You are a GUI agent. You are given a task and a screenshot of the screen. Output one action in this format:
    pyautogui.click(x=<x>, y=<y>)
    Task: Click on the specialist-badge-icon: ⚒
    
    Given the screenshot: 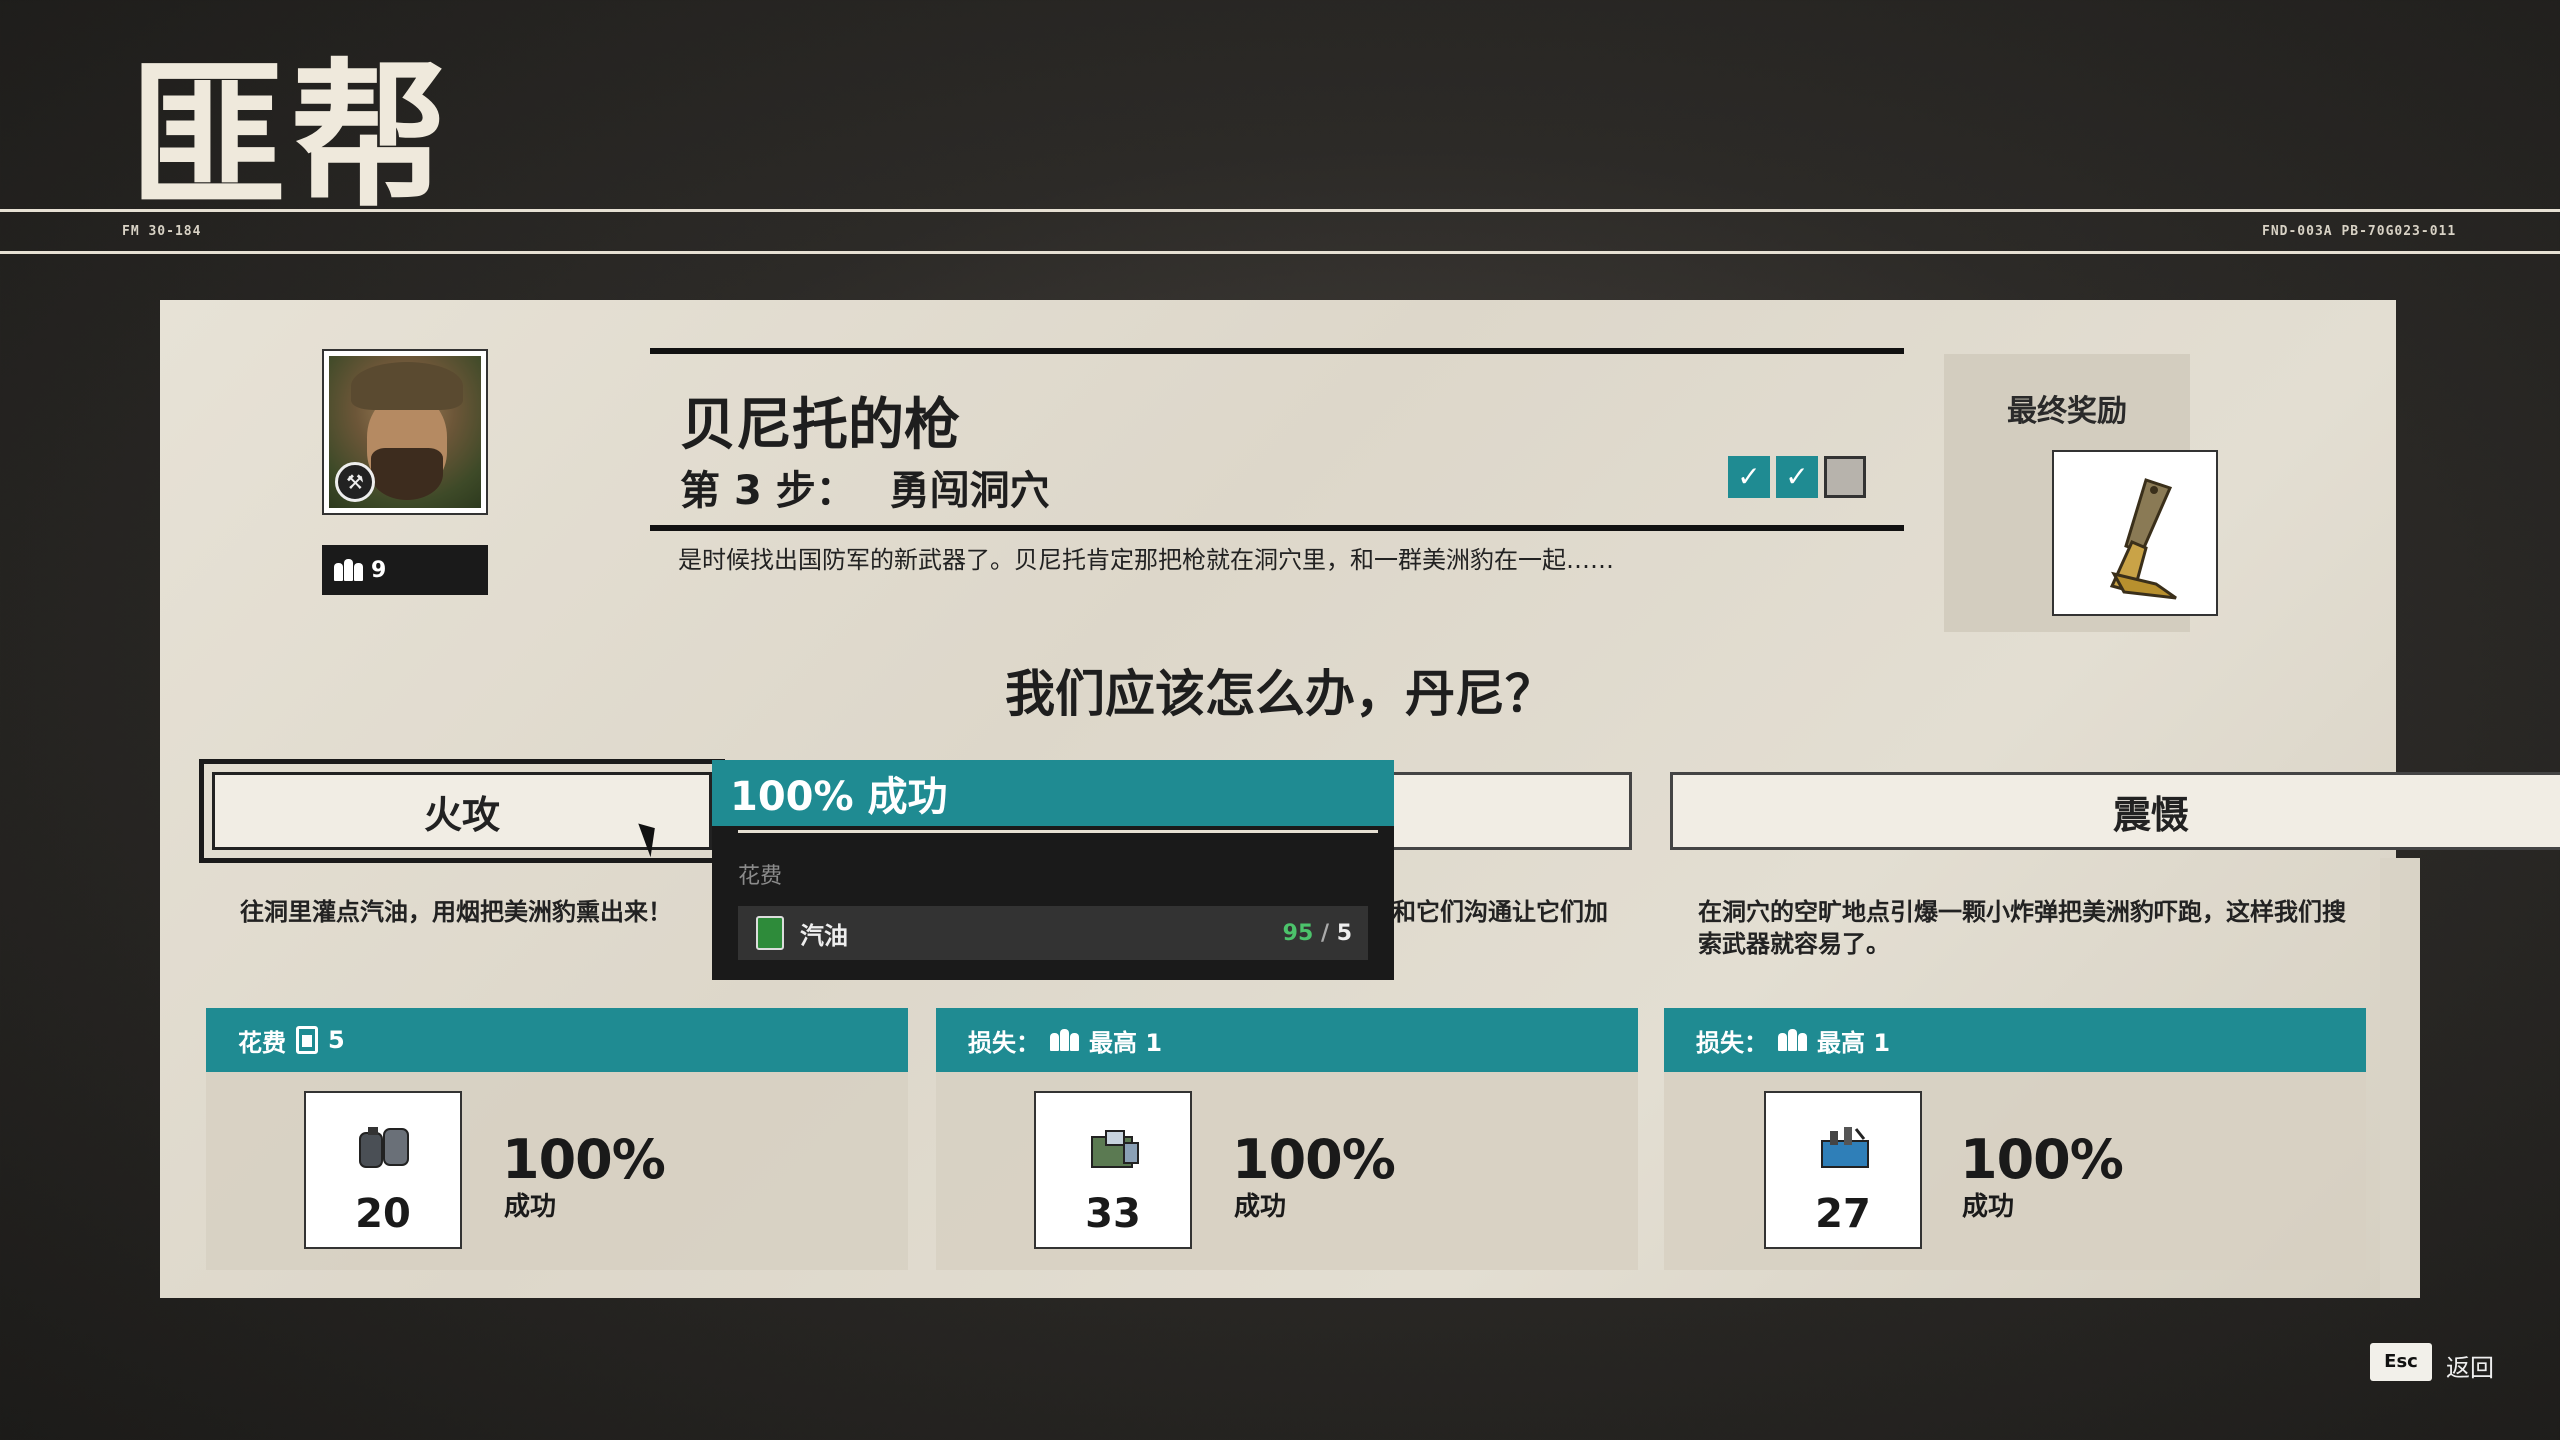 What is the action you would take?
    pyautogui.click(x=355, y=482)
    